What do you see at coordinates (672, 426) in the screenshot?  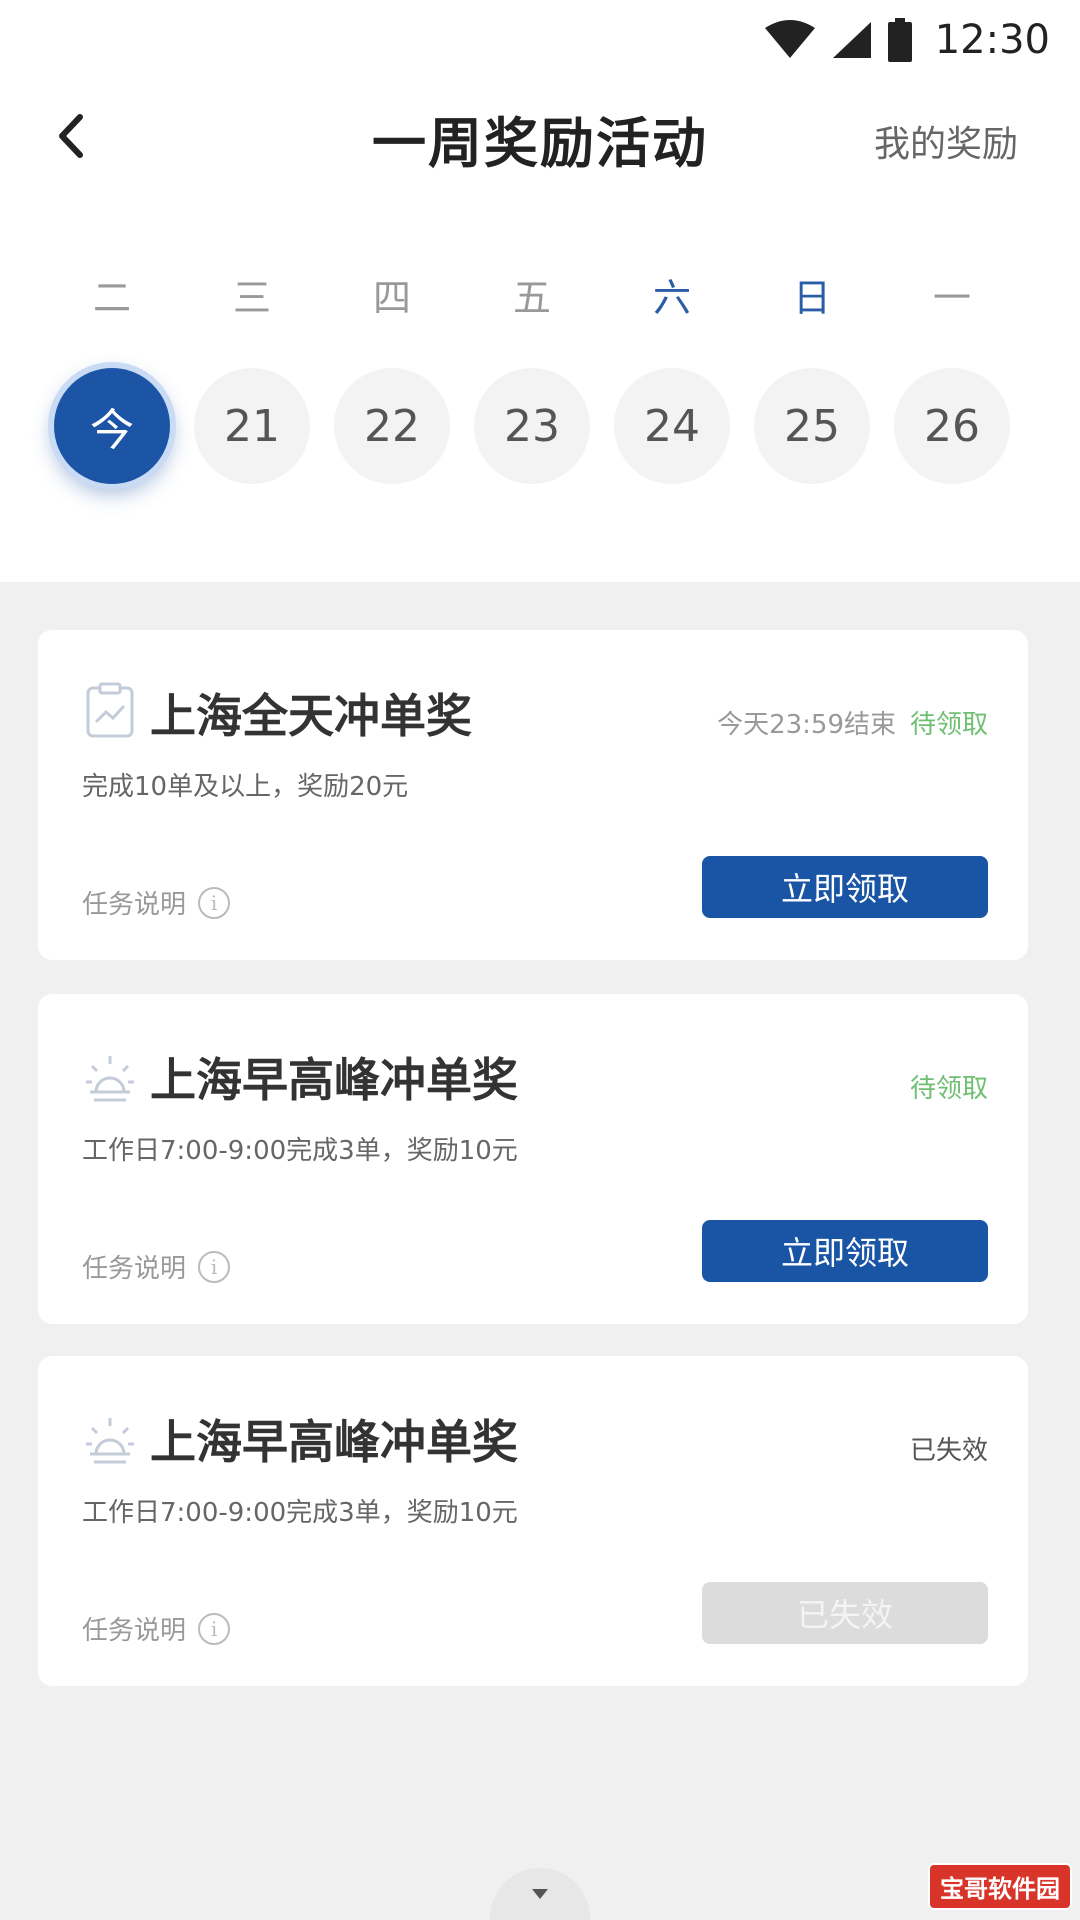 I see `date-item: 24` at bounding box center [672, 426].